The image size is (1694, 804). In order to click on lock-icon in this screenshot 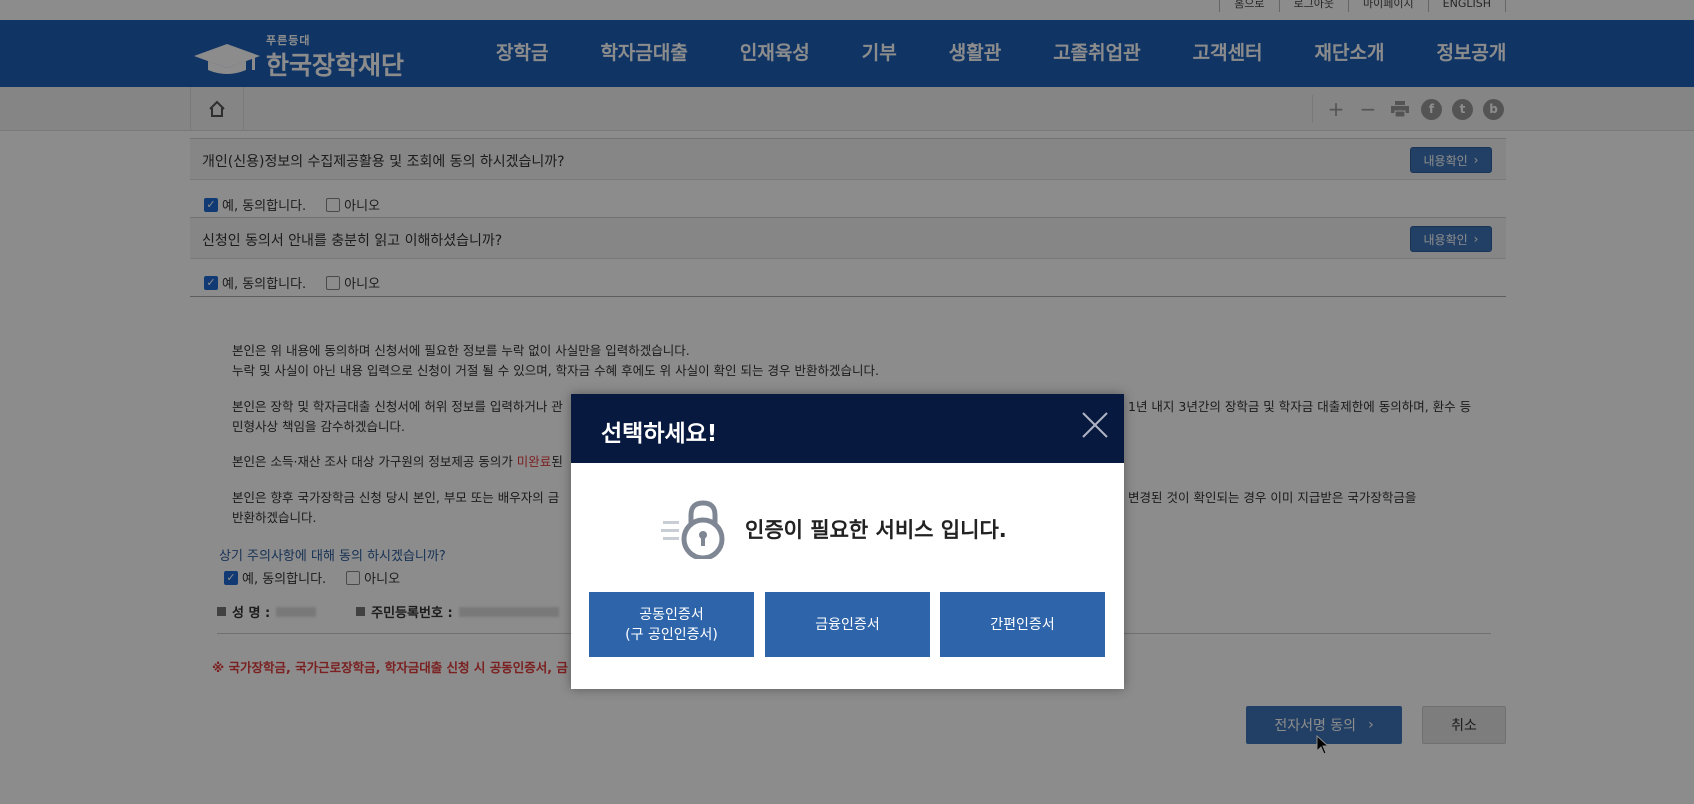, I will do `click(693, 529)`.